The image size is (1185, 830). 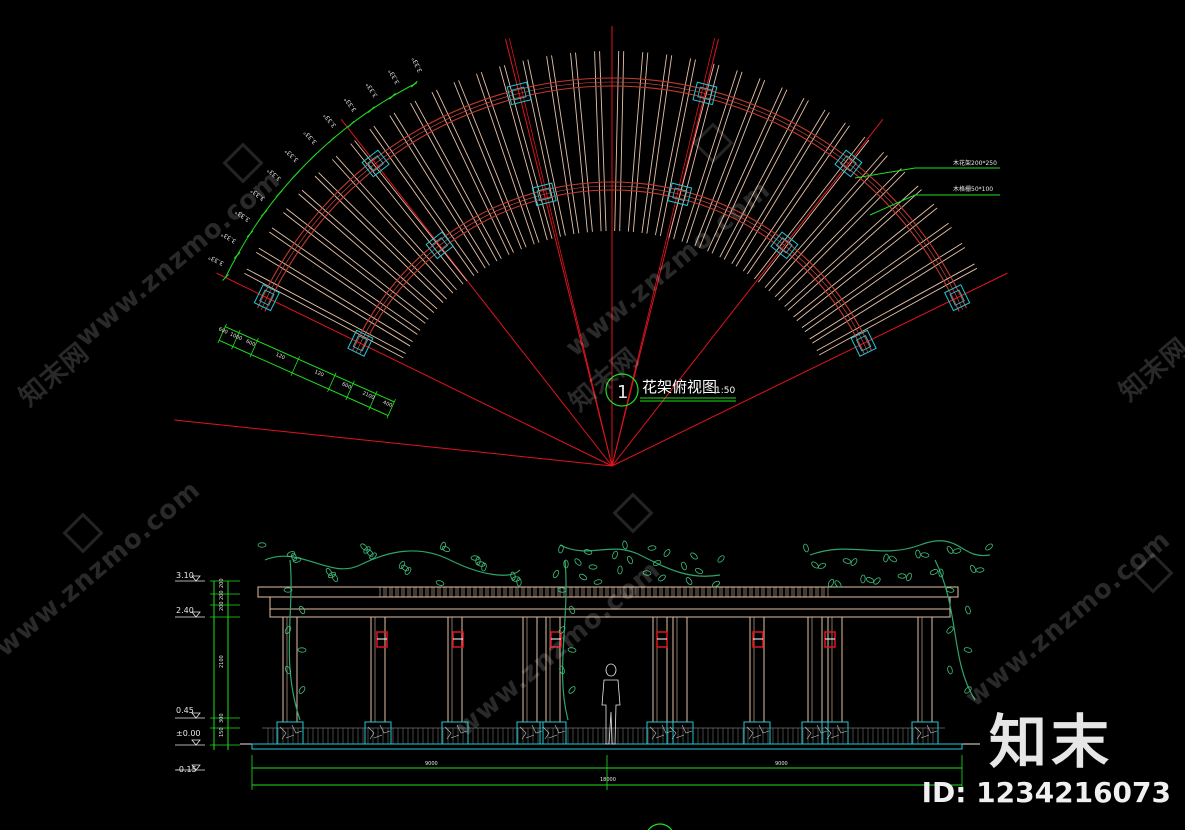 What do you see at coordinates (713, 143) in the screenshot?
I see `watermark-logo-mark` at bounding box center [713, 143].